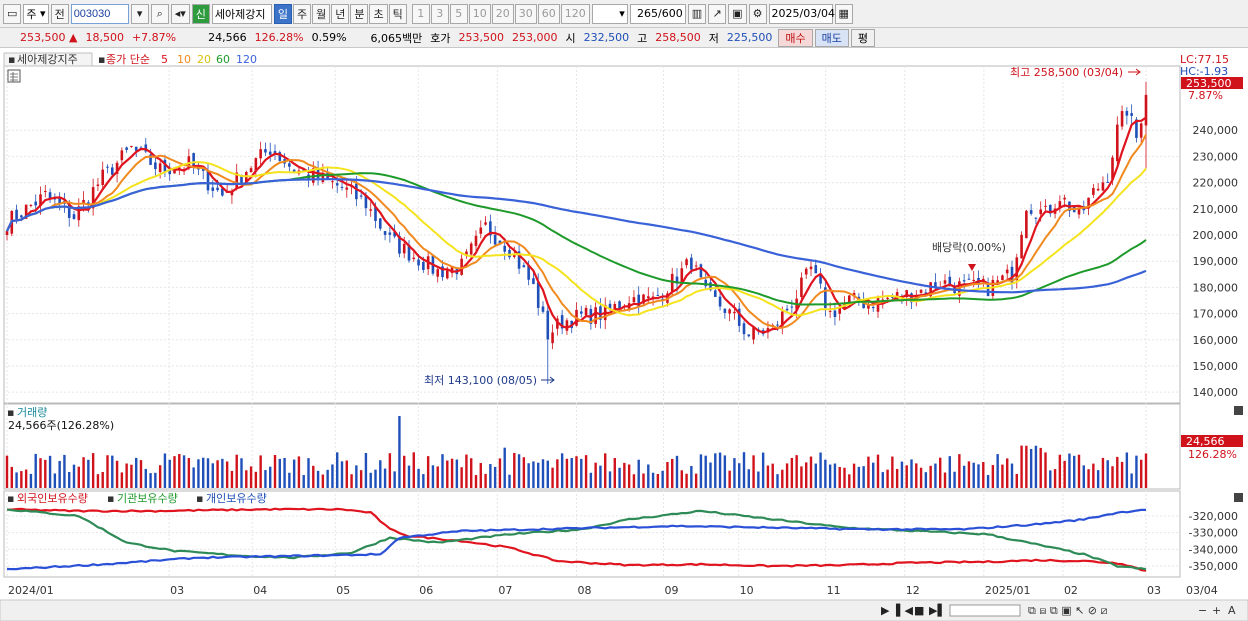 The width and height of the screenshot is (1248, 621). Describe the element at coordinates (548, 13) in the screenshot. I see `interval-60: 60` at that location.